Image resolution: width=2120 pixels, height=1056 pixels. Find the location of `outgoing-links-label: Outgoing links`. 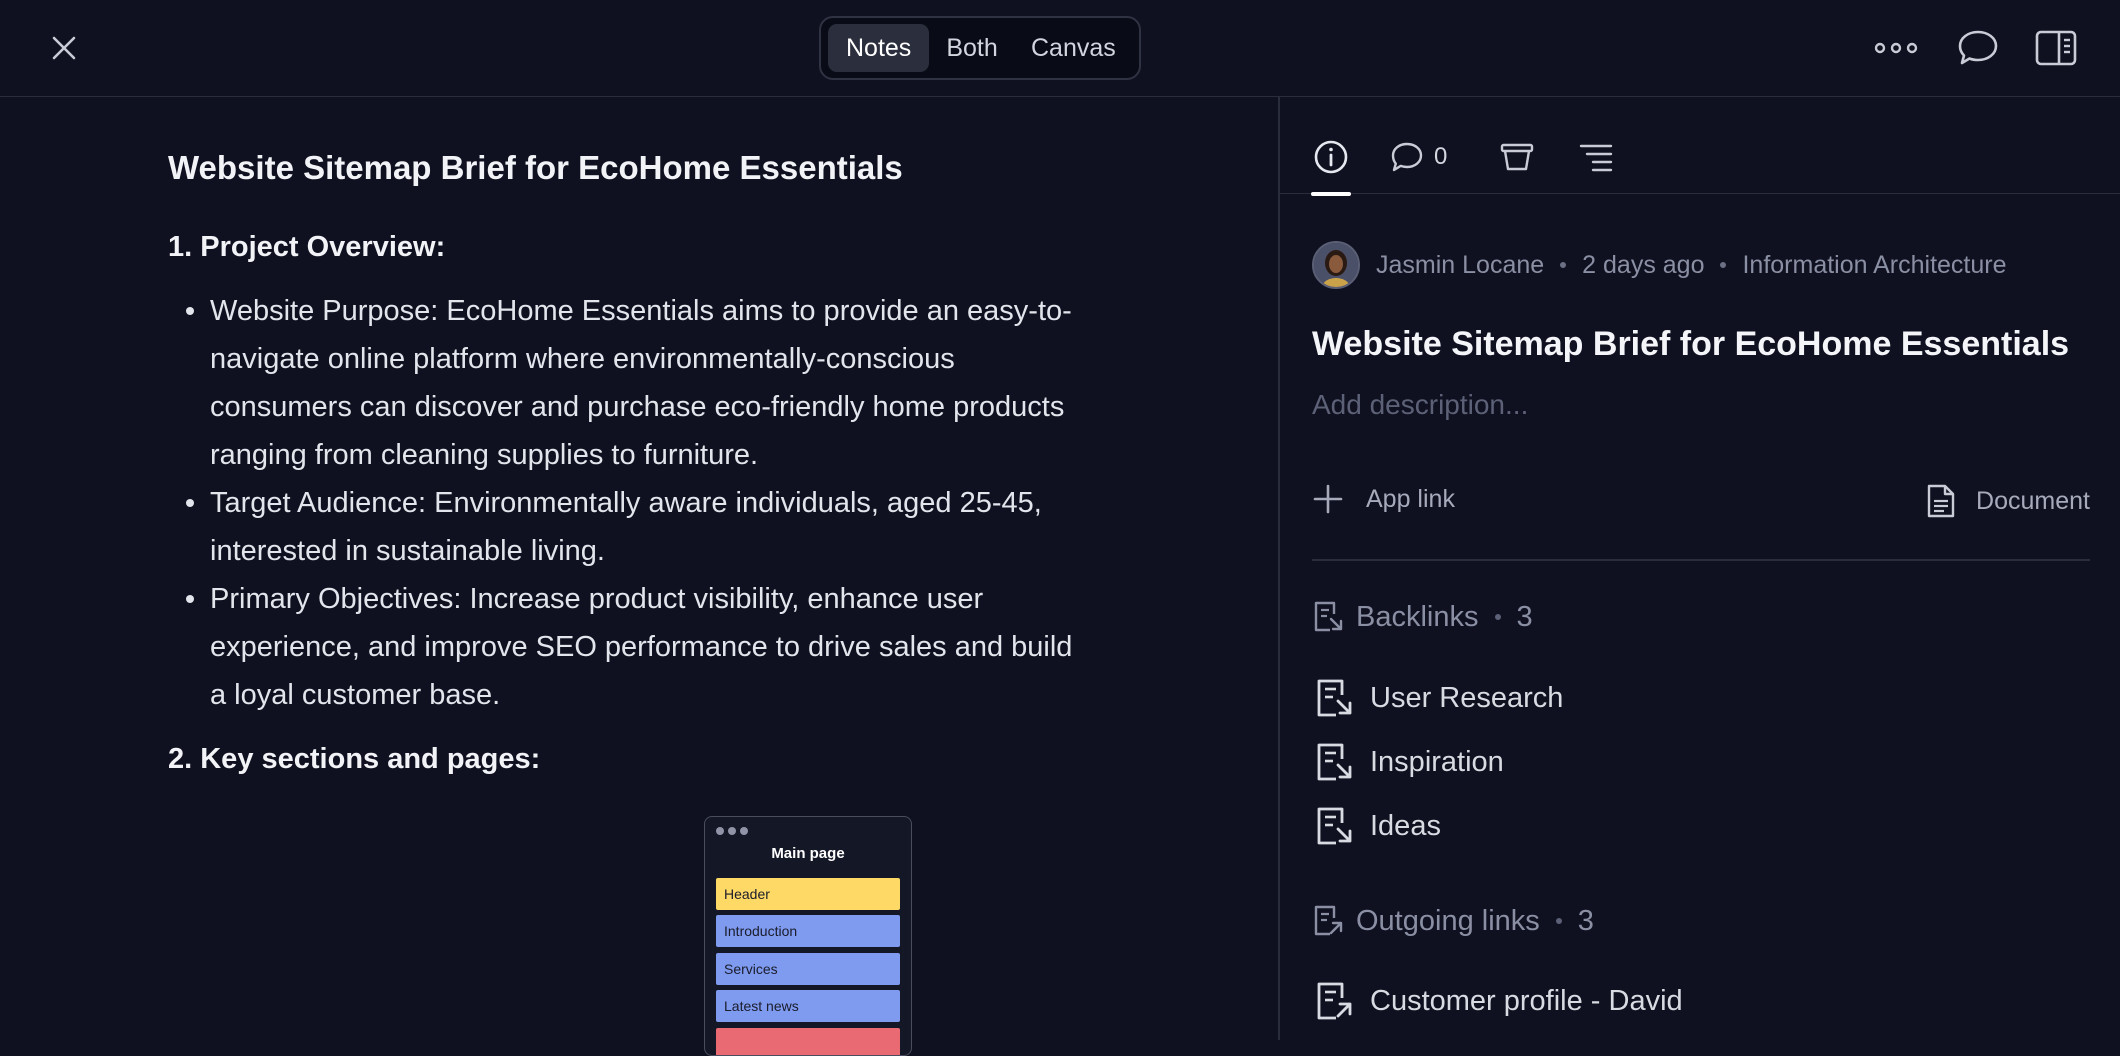

outgoing-links-label: Outgoing links is located at coordinates (1448, 920).